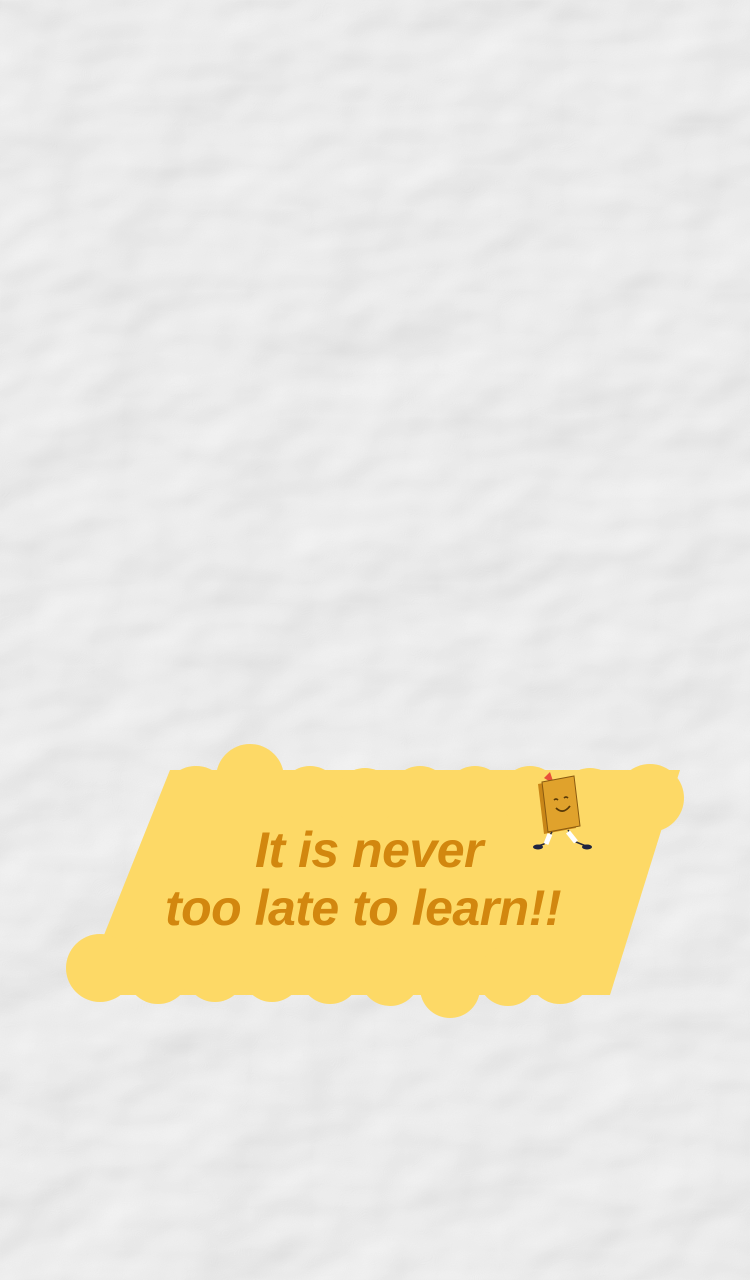 The image size is (750, 1280). Describe the element at coordinates (562, 811) in the screenshot. I see `walking-book-icon` at that location.